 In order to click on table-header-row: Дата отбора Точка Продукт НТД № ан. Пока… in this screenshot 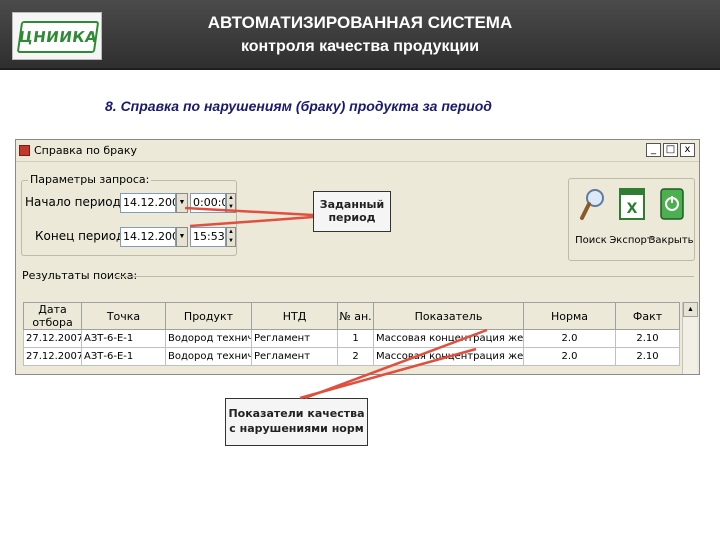, I will do `click(351, 316)`.